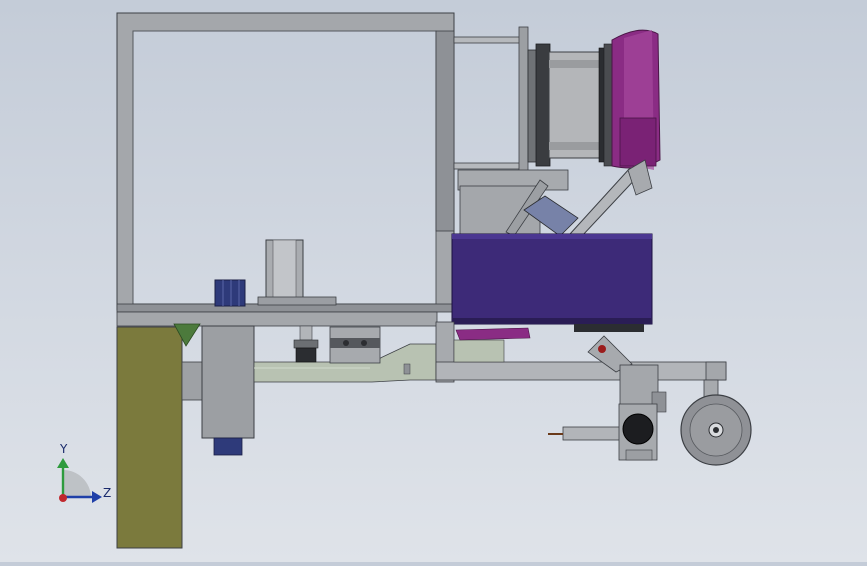 Image resolution: width=867 pixels, height=566 pixels. I want to click on guide-rods, so click(489, 103).